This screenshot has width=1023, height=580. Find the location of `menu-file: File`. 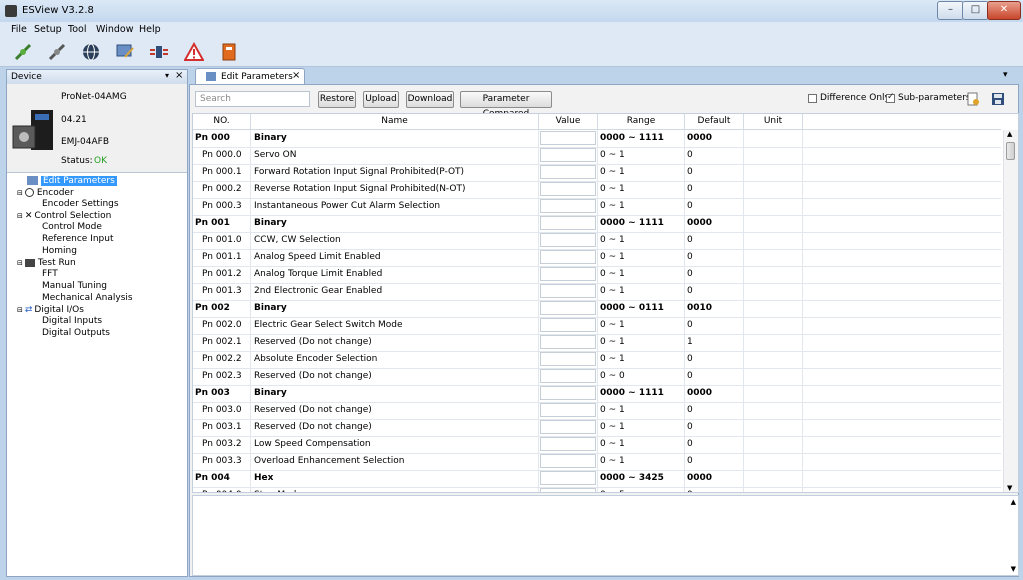

menu-file: File is located at coordinates (19, 29).